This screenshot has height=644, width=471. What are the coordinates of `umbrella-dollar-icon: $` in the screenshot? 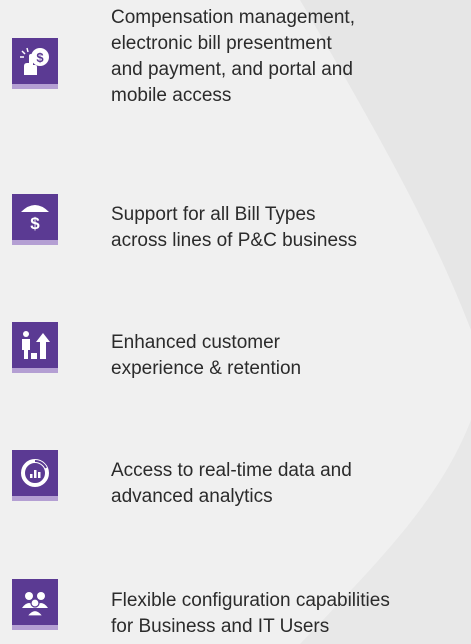 It's located at (35, 217).